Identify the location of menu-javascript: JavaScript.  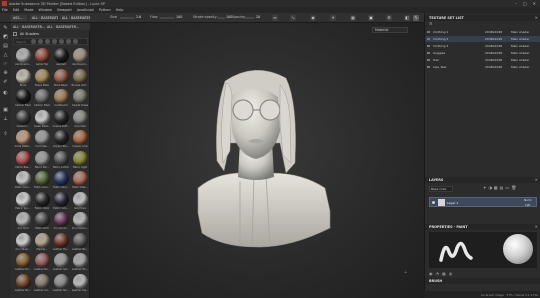
(85, 10).